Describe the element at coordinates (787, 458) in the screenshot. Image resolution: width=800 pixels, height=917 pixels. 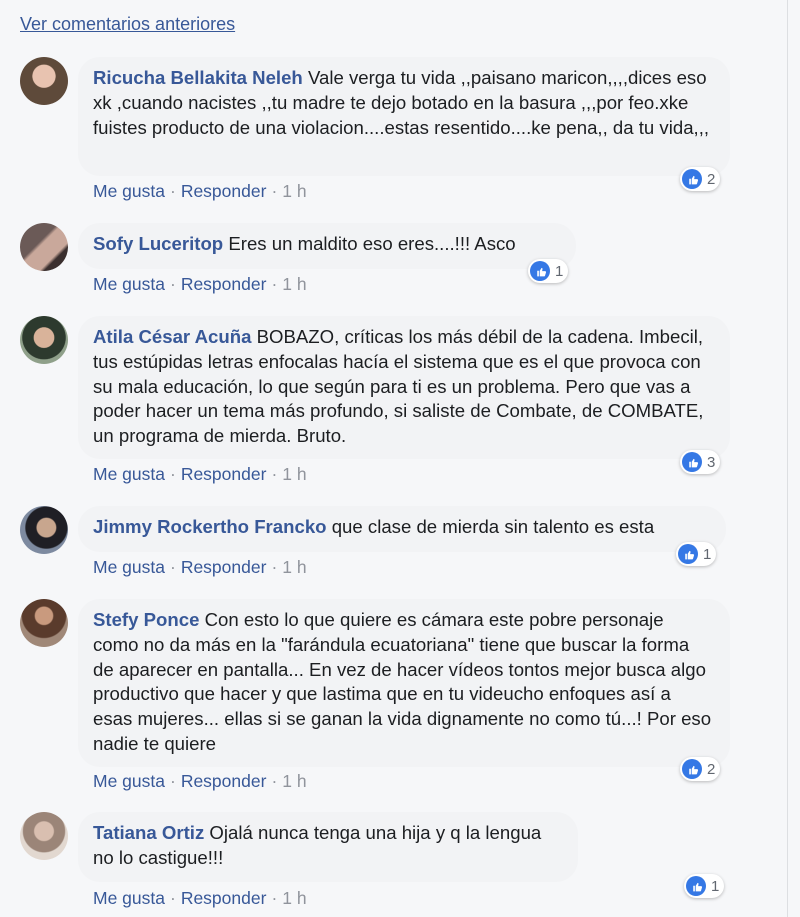
I see `column-divider` at that location.